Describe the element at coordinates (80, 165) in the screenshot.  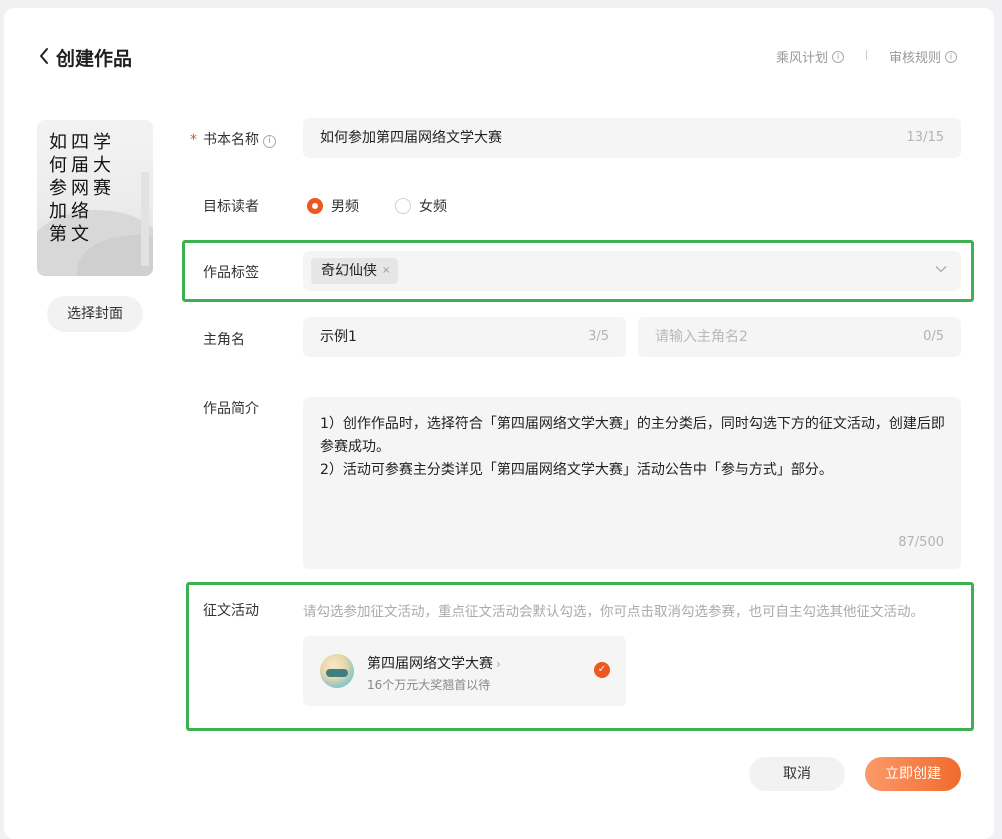
I see `cover-char: 届` at that location.